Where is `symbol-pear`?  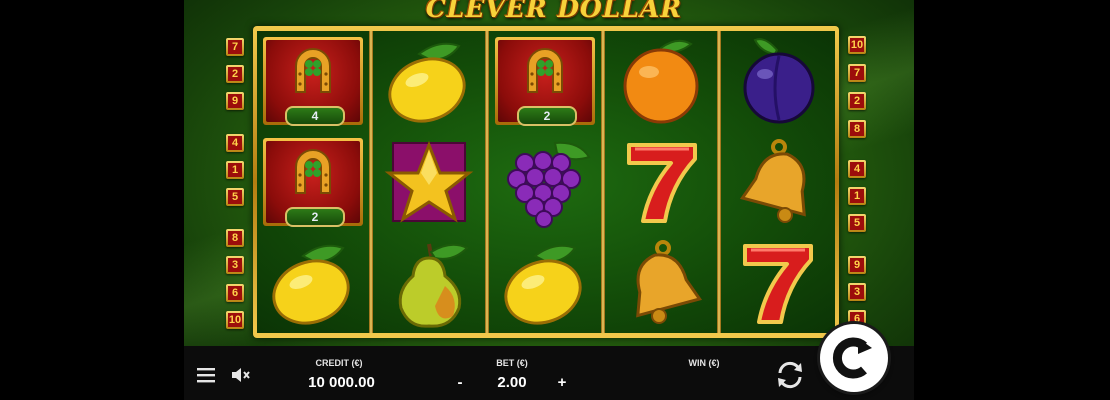
symbol-pear is located at coordinates (429, 283).